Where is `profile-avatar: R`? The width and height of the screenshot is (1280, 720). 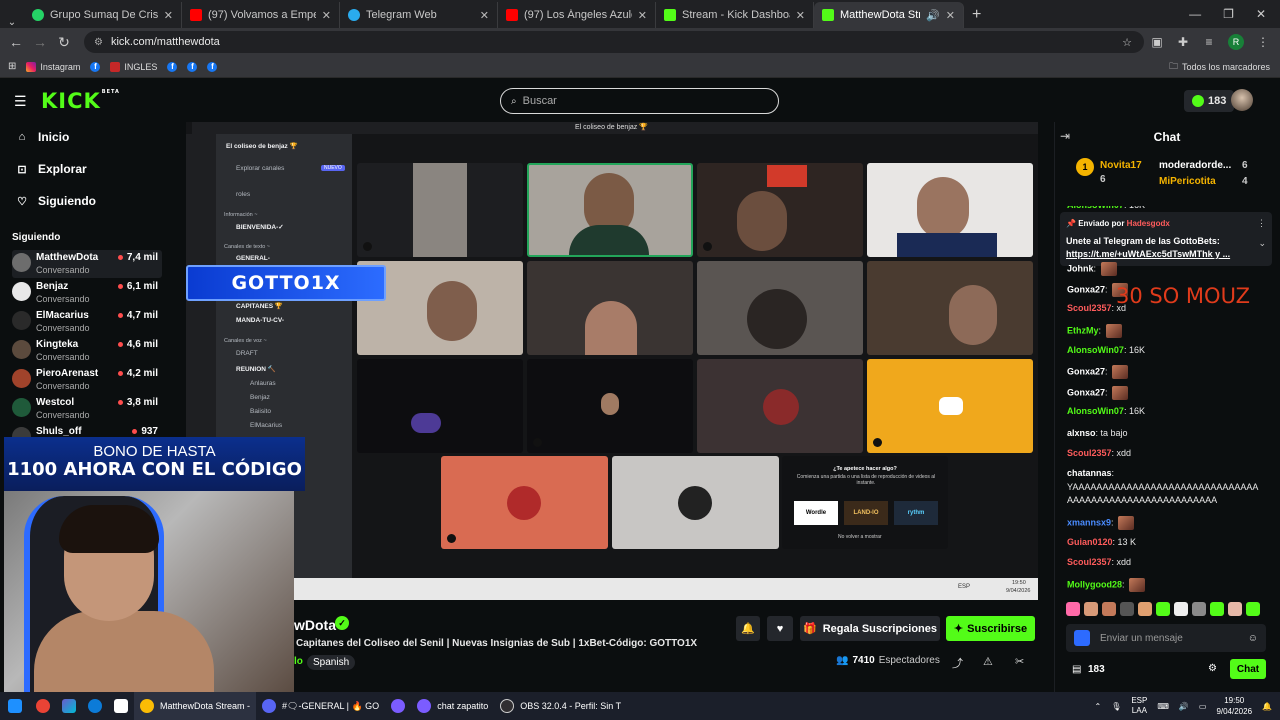 profile-avatar: R is located at coordinates (1236, 42).